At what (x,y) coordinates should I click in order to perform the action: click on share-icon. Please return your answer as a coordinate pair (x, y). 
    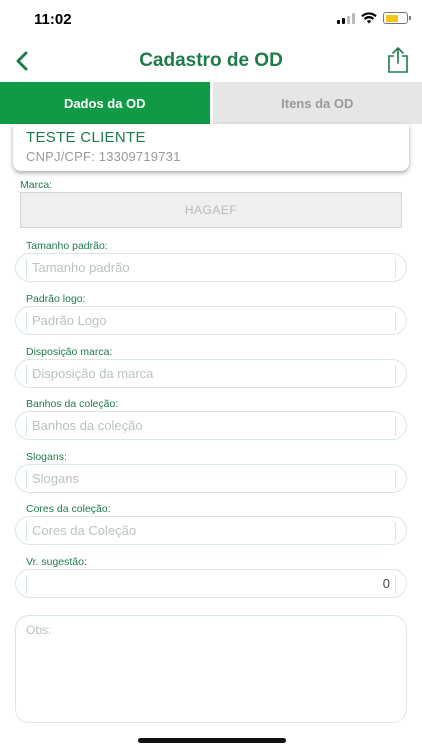
    Looking at the image, I should click on (398, 60).